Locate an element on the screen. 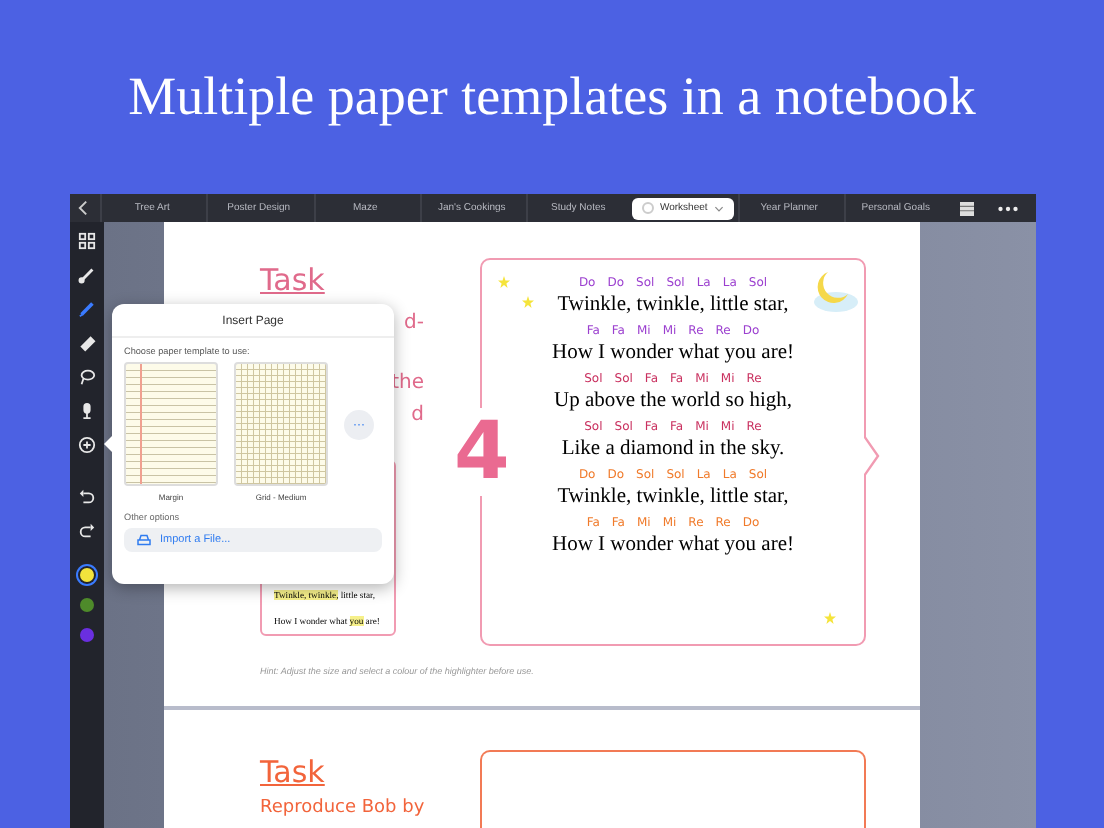 This screenshot has height=828, width=1104. lasso-icon is located at coordinates (87, 377).